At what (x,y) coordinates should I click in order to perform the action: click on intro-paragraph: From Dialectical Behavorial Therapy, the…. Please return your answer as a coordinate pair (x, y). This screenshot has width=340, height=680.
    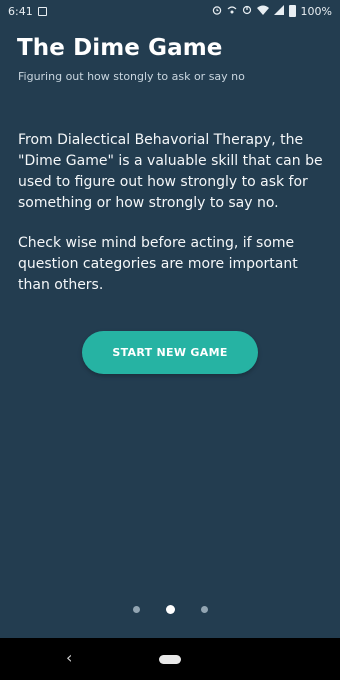
    Looking at the image, I should click on (170, 171).